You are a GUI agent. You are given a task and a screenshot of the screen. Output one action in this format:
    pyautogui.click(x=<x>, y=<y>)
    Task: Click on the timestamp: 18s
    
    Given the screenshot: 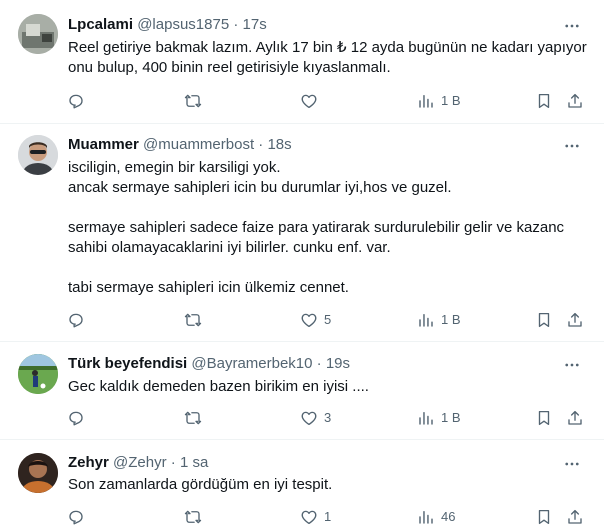 What is the action you would take?
    pyautogui.click(x=279, y=144)
    